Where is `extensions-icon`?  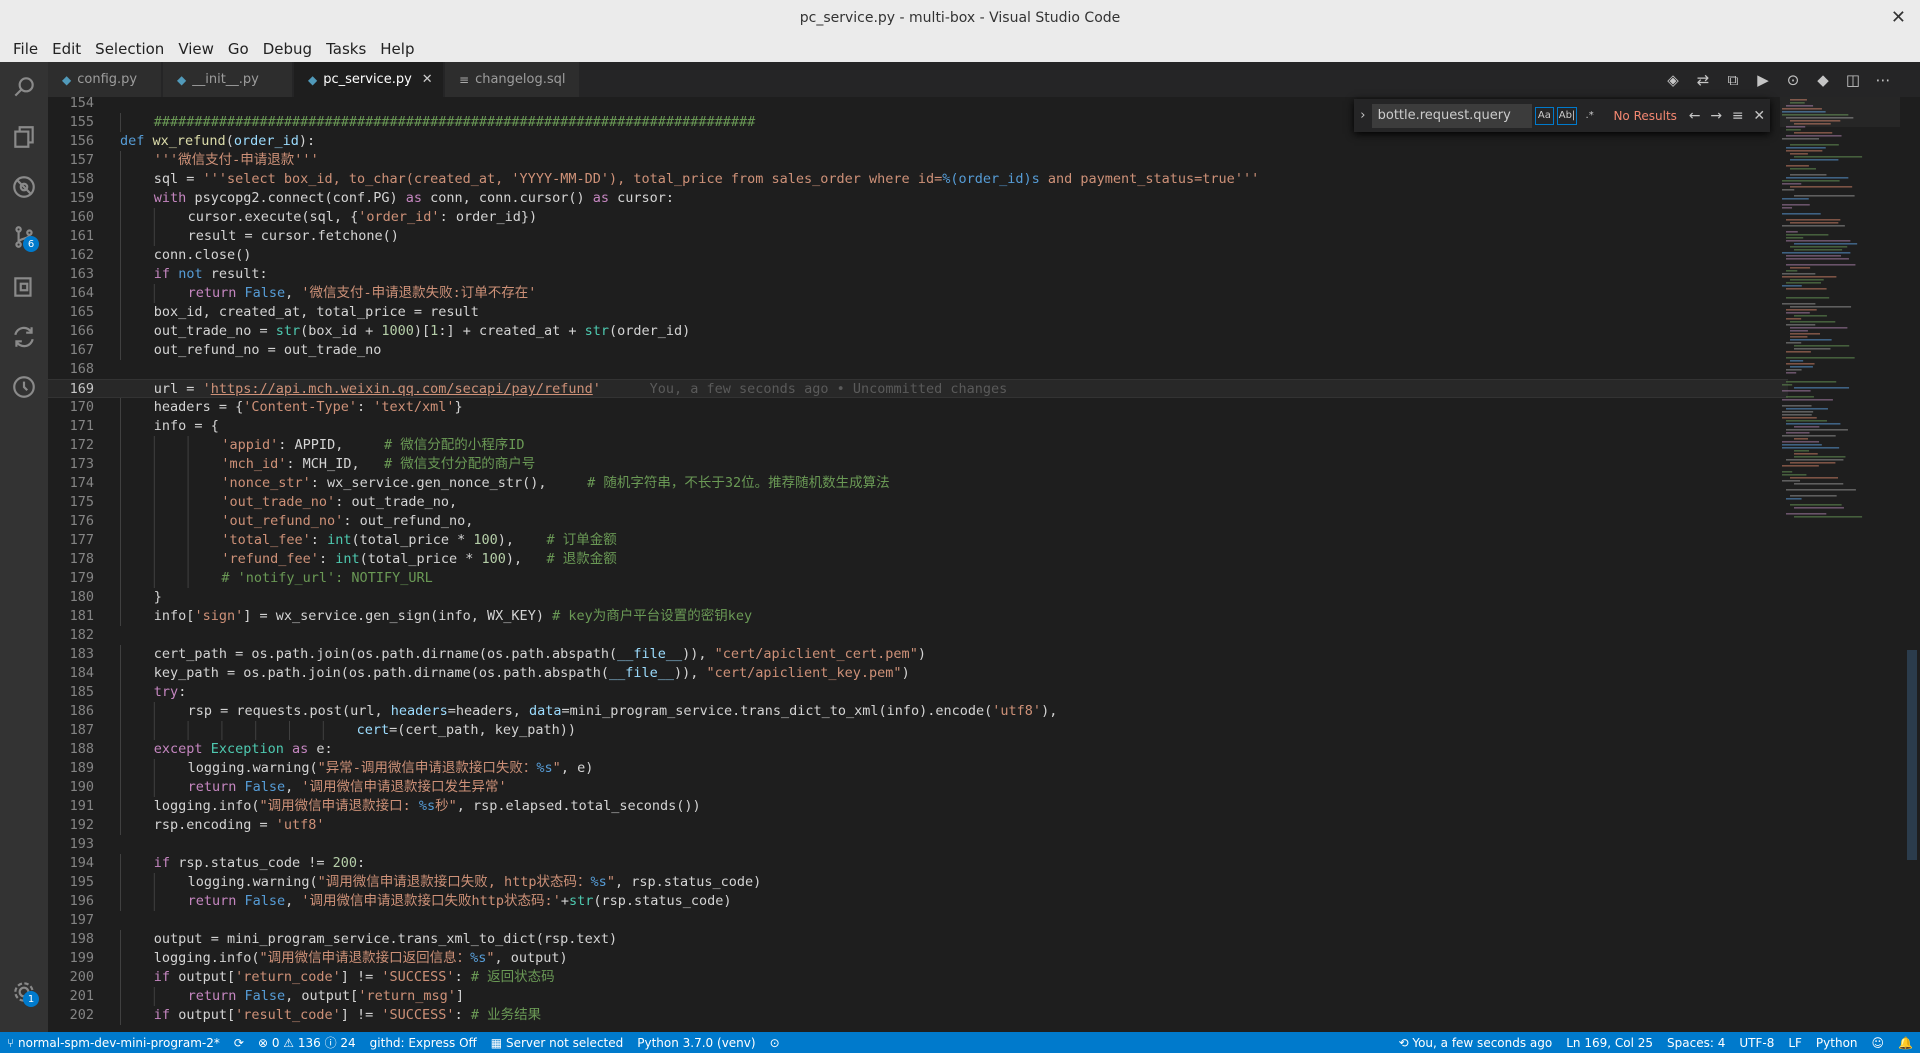
extensions-icon is located at coordinates (24, 287).